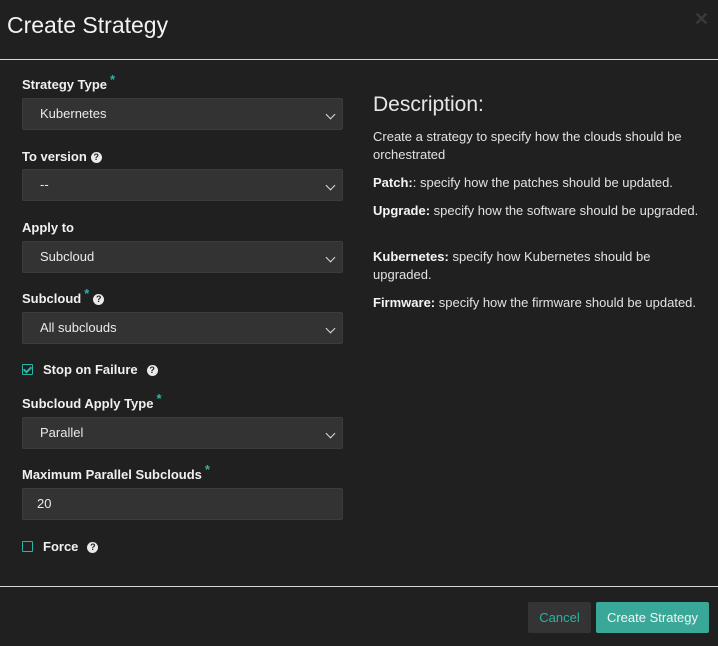  I want to click on max-parallel-label: Maximum Parallel Subclouds *, so click(116, 472).